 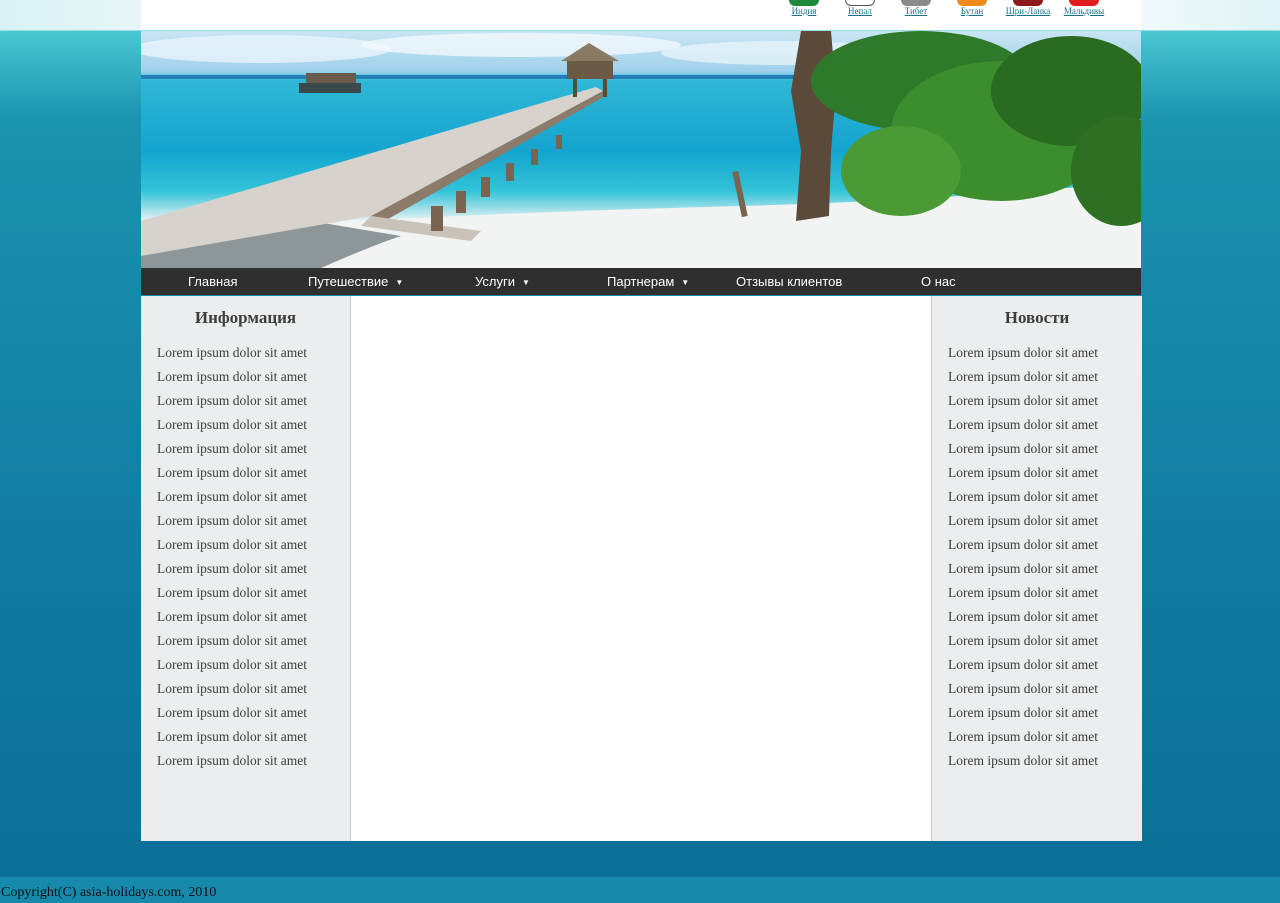 What do you see at coordinates (109, 892) in the screenshot?
I see `copyright-text: Copyright(C) asia-holidays.com, 2010` at bounding box center [109, 892].